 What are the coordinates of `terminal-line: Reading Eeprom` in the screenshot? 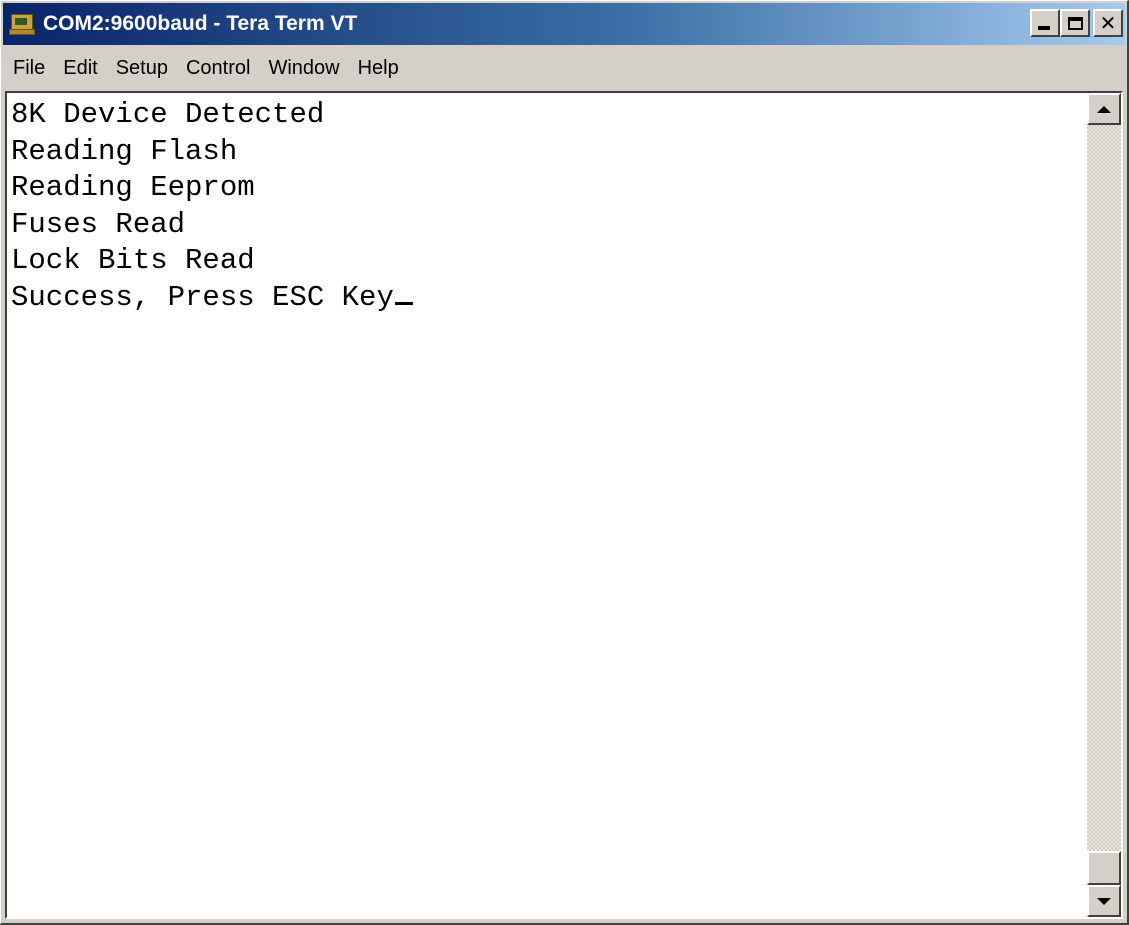 It's located at (133, 187).